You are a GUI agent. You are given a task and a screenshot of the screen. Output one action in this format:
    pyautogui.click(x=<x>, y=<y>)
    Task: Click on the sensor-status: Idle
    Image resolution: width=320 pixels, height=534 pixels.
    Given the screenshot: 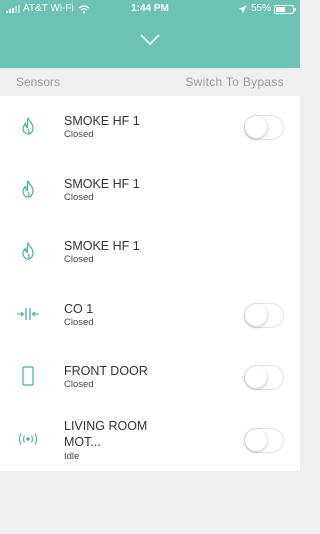 What is the action you would take?
    pyautogui.click(x=72, y=456)
    